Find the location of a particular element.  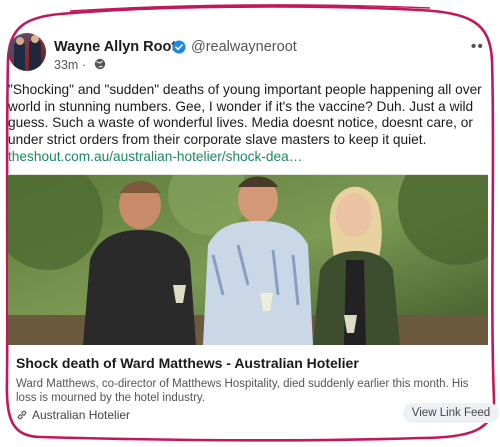

post-time: 33m is located at coordinates (66, 65).